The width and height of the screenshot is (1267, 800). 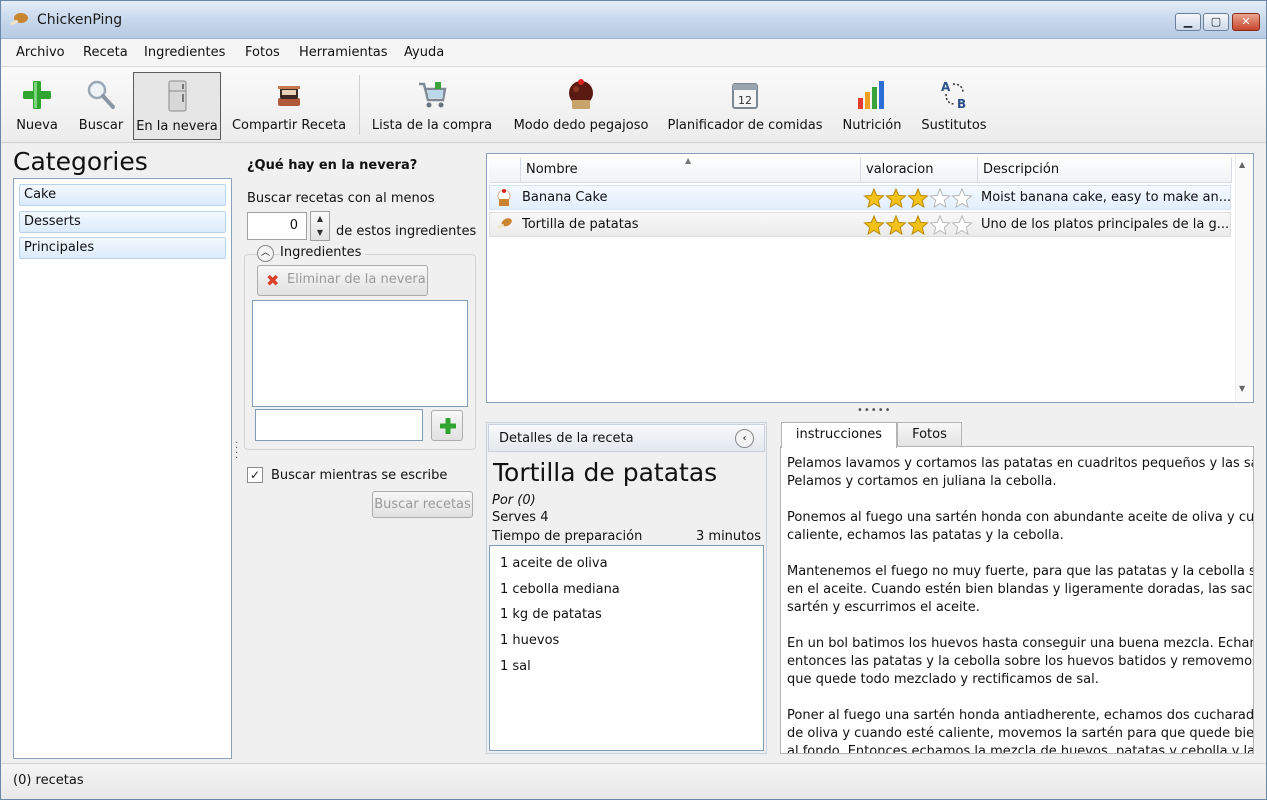 I want to click on status-bar: (0) recetas, so click(x=633, y=781).